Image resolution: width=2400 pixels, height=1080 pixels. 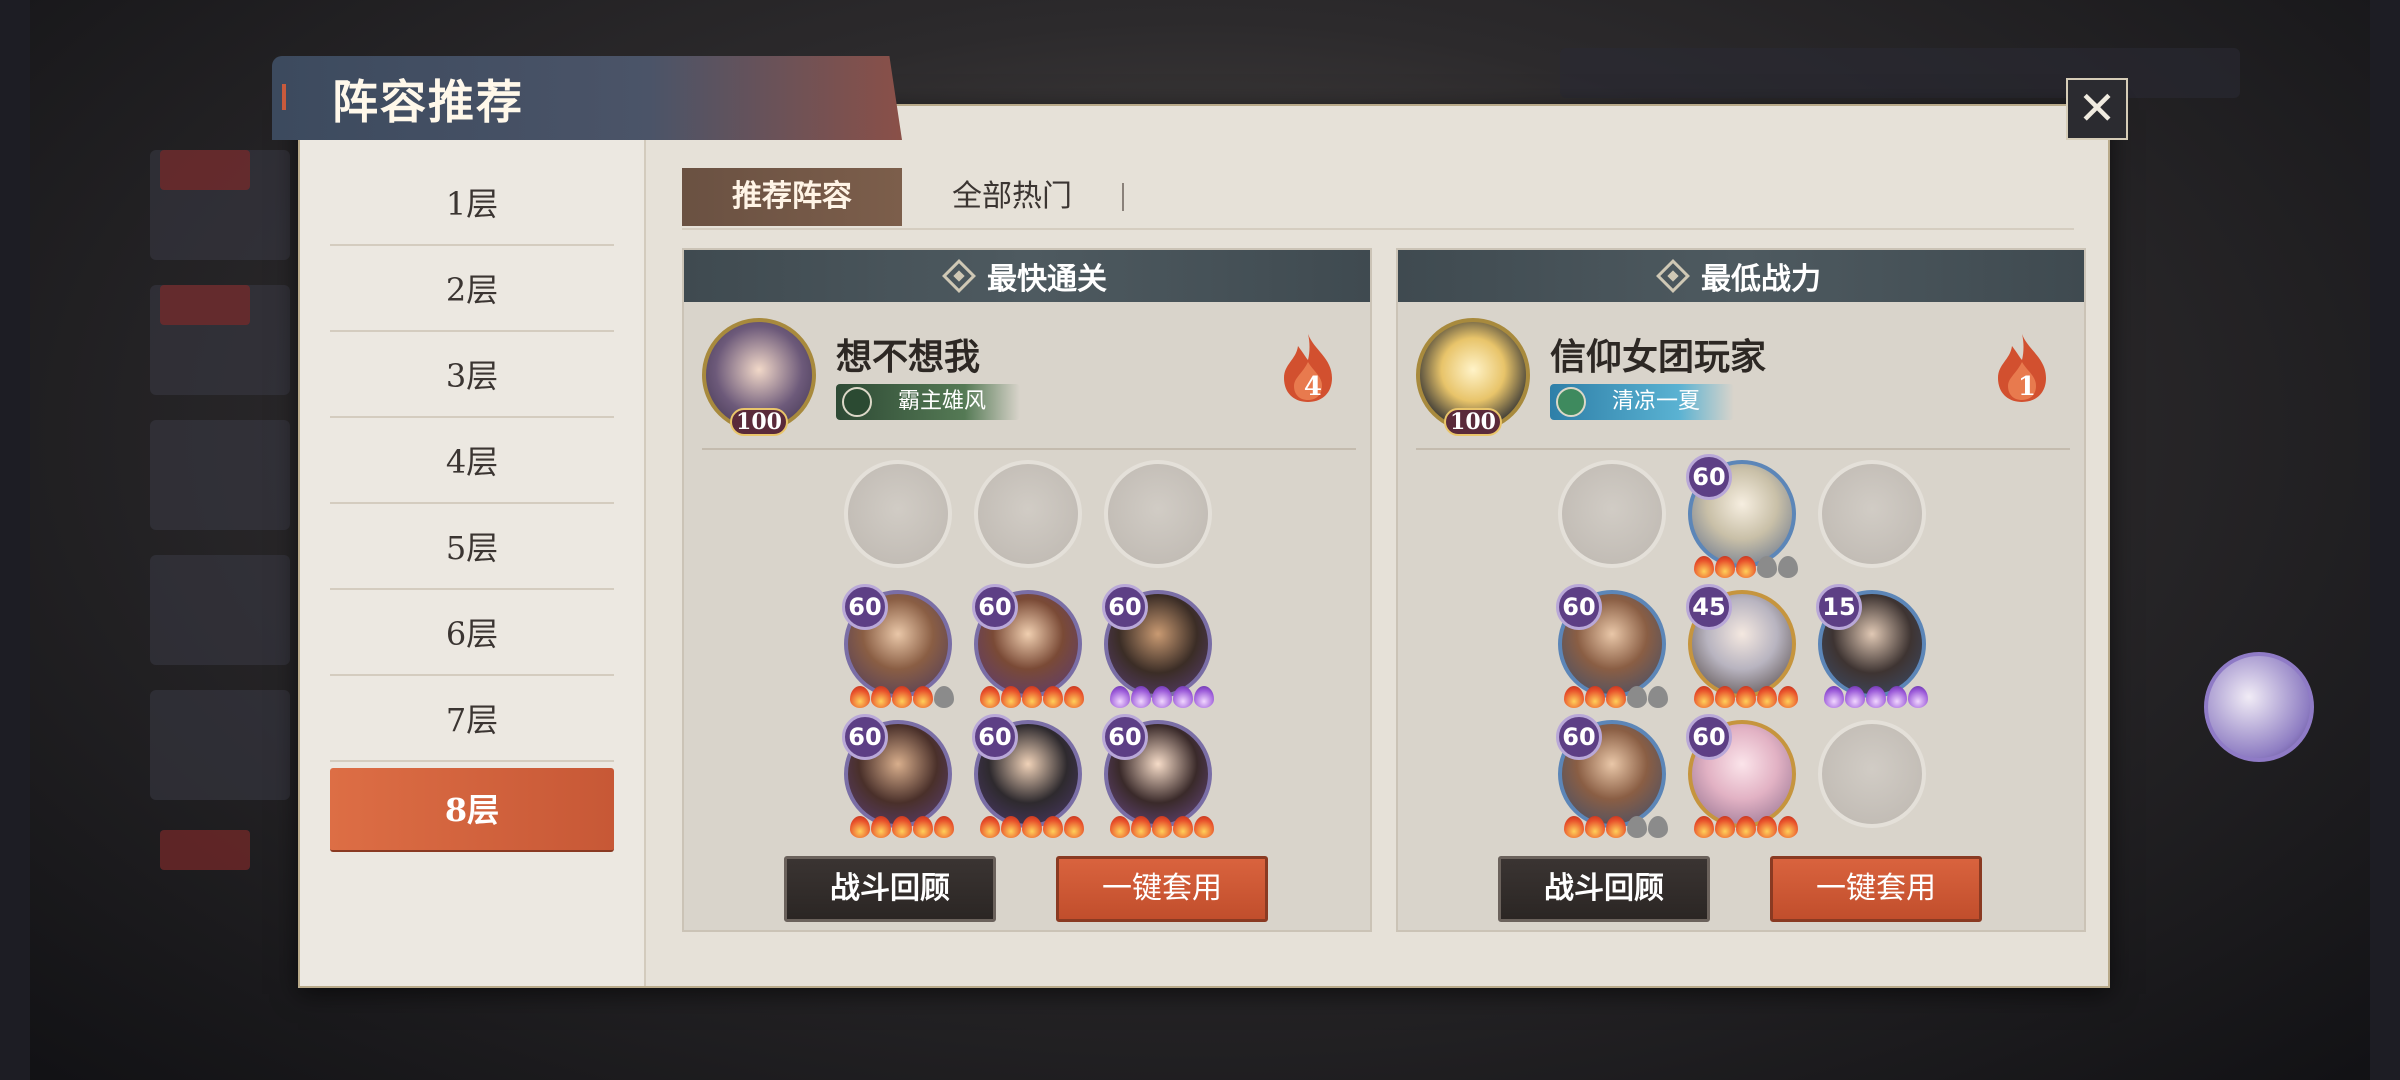 What do you see at coordinates (1312, 387) in the screenshot?
I see `pass-count: 4` at bounding box center [1312, 387].